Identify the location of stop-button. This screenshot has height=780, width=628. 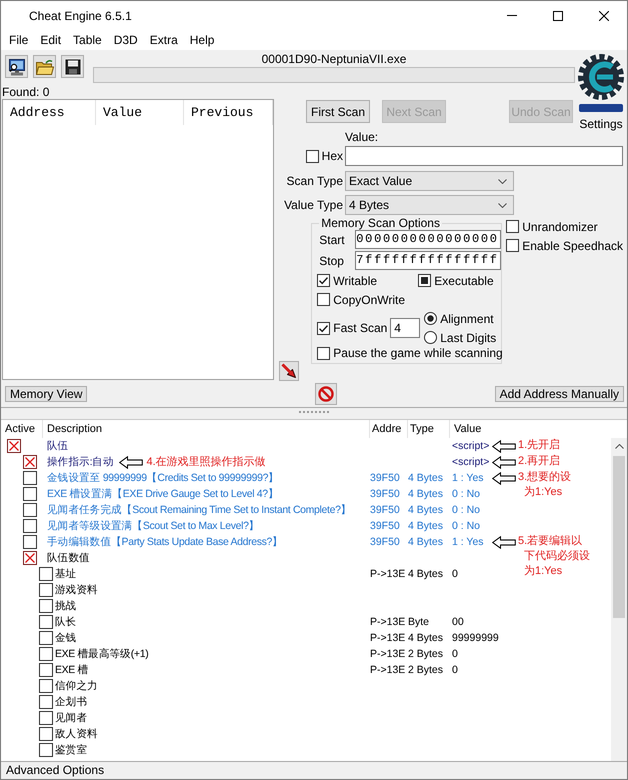
(326, 394).